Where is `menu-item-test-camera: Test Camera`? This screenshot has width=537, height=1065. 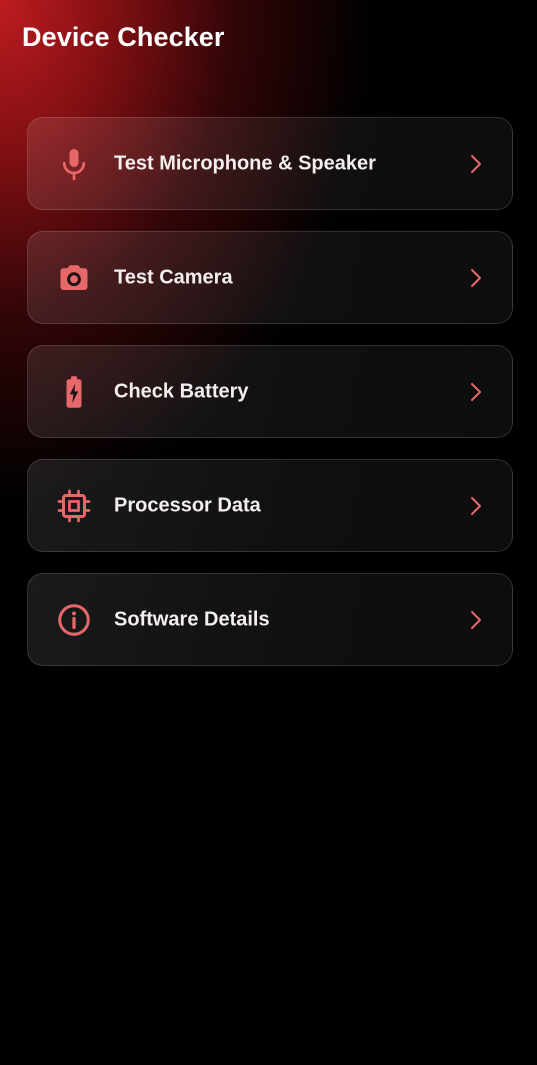
menu-item-test-camera: Test Camera is located at coordinates (270, 277).